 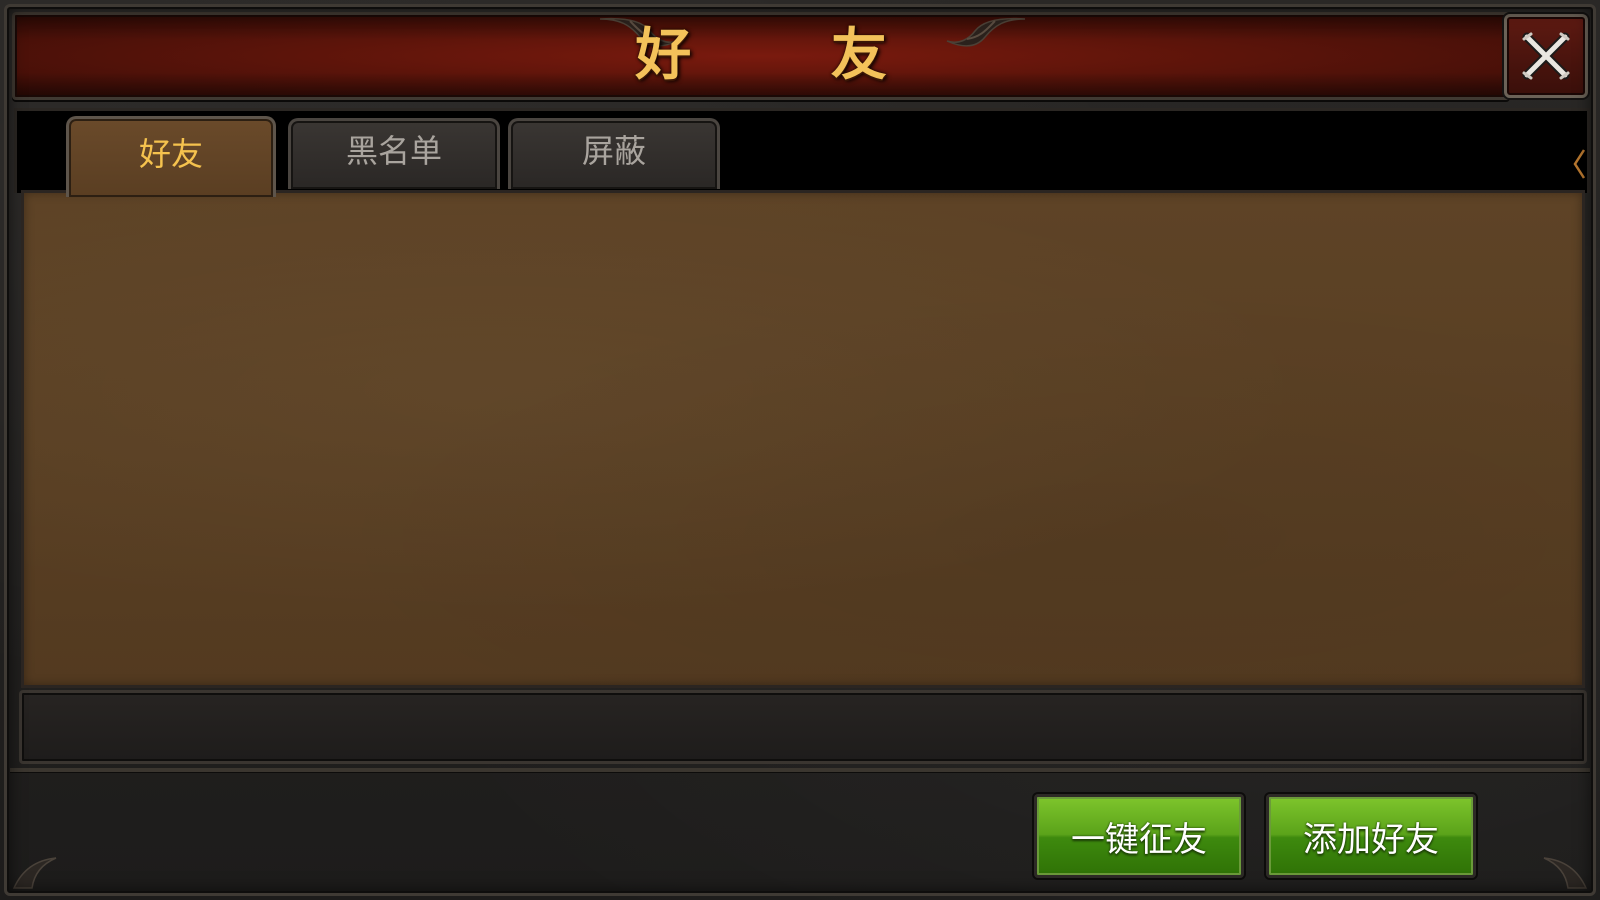 I want to click on tab-blocked: 屏蔽, so click(x=614, y=153).